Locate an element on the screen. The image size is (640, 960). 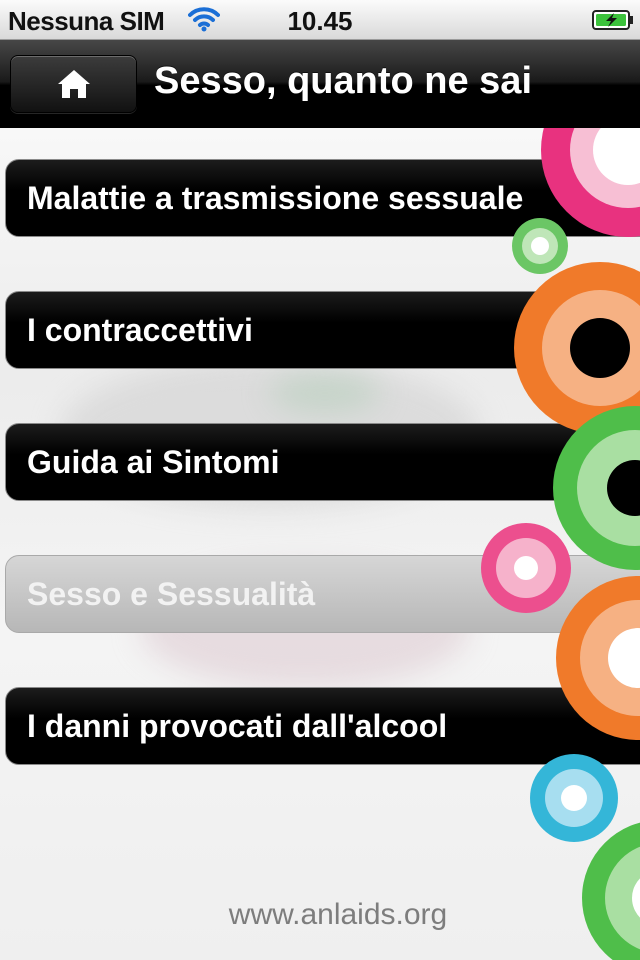
menu-item-sesso-sessualita: Sesso e Sessualità is located at coordinates (322, 594).